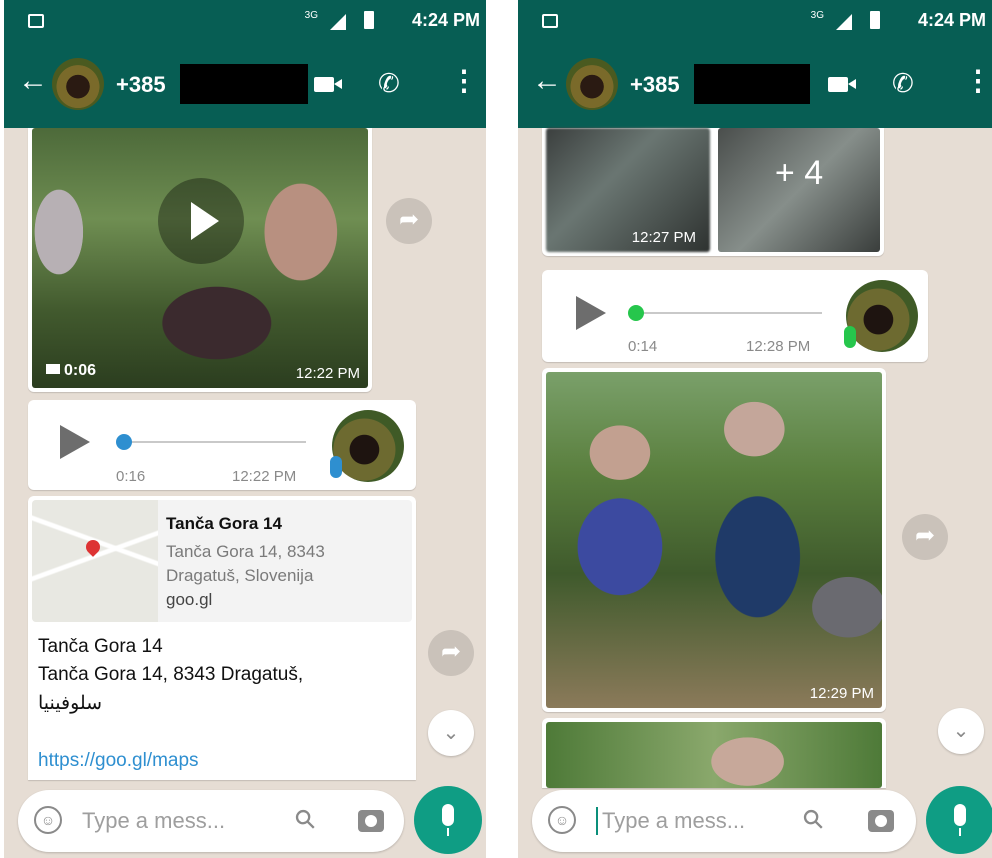 The height and width of the screenshot is (858, 992). Describe the element at coordinates (224, 523) in the screenshot. I see `location-title: Tanča Gora 14` at that location.